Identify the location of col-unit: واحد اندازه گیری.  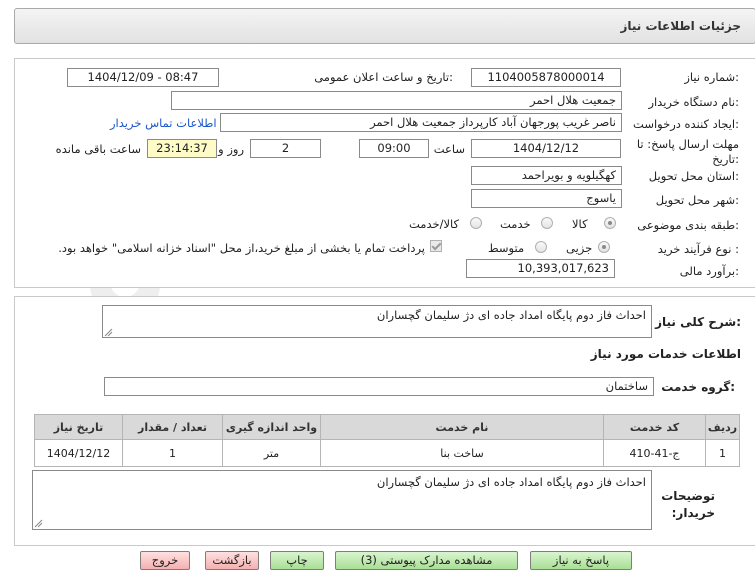
(271, 427).